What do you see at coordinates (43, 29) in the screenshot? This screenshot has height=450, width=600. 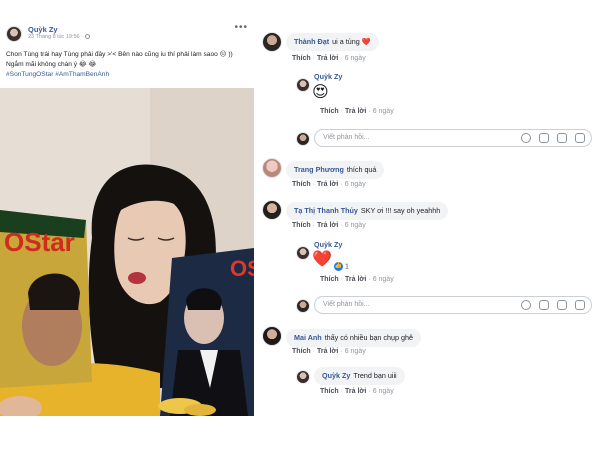 I see `post-author: Quỳk Zy` at bounding box center [43, 29].